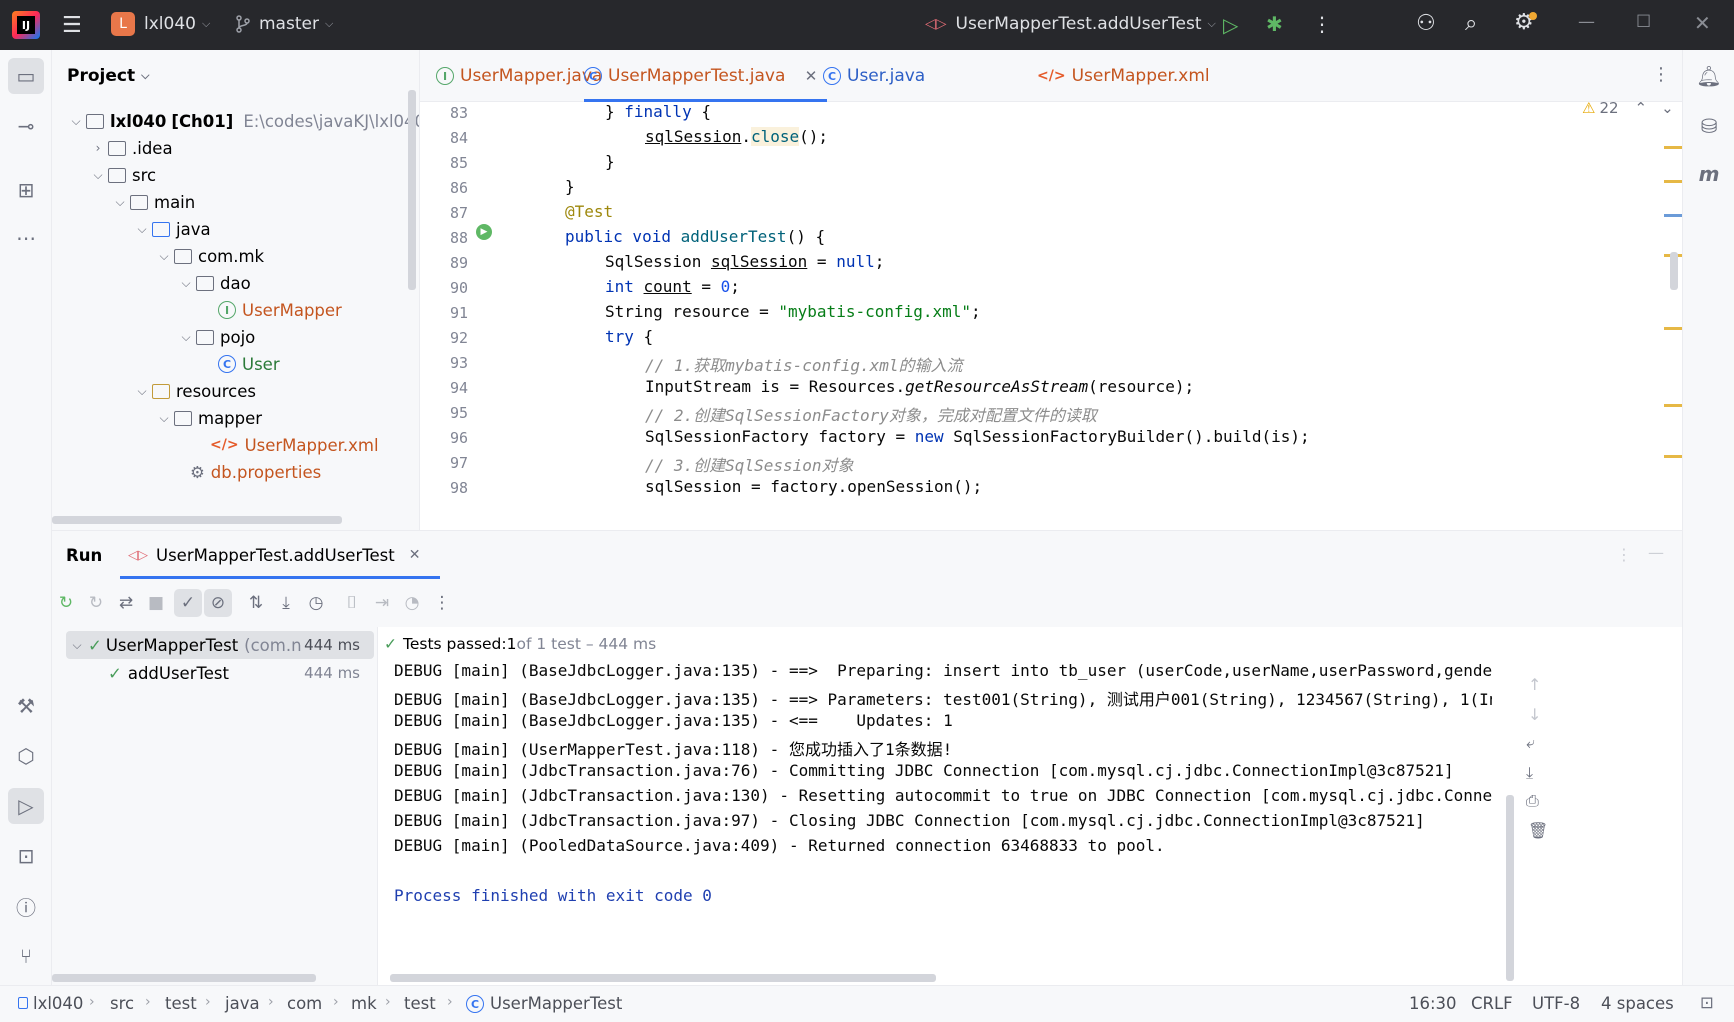 This screenshot has height=1022, width=1734. What do you see at coordinates (98, 148) in the screenshot?
I see `chevron-right-icon: ›` at bounding box center [98, 148].